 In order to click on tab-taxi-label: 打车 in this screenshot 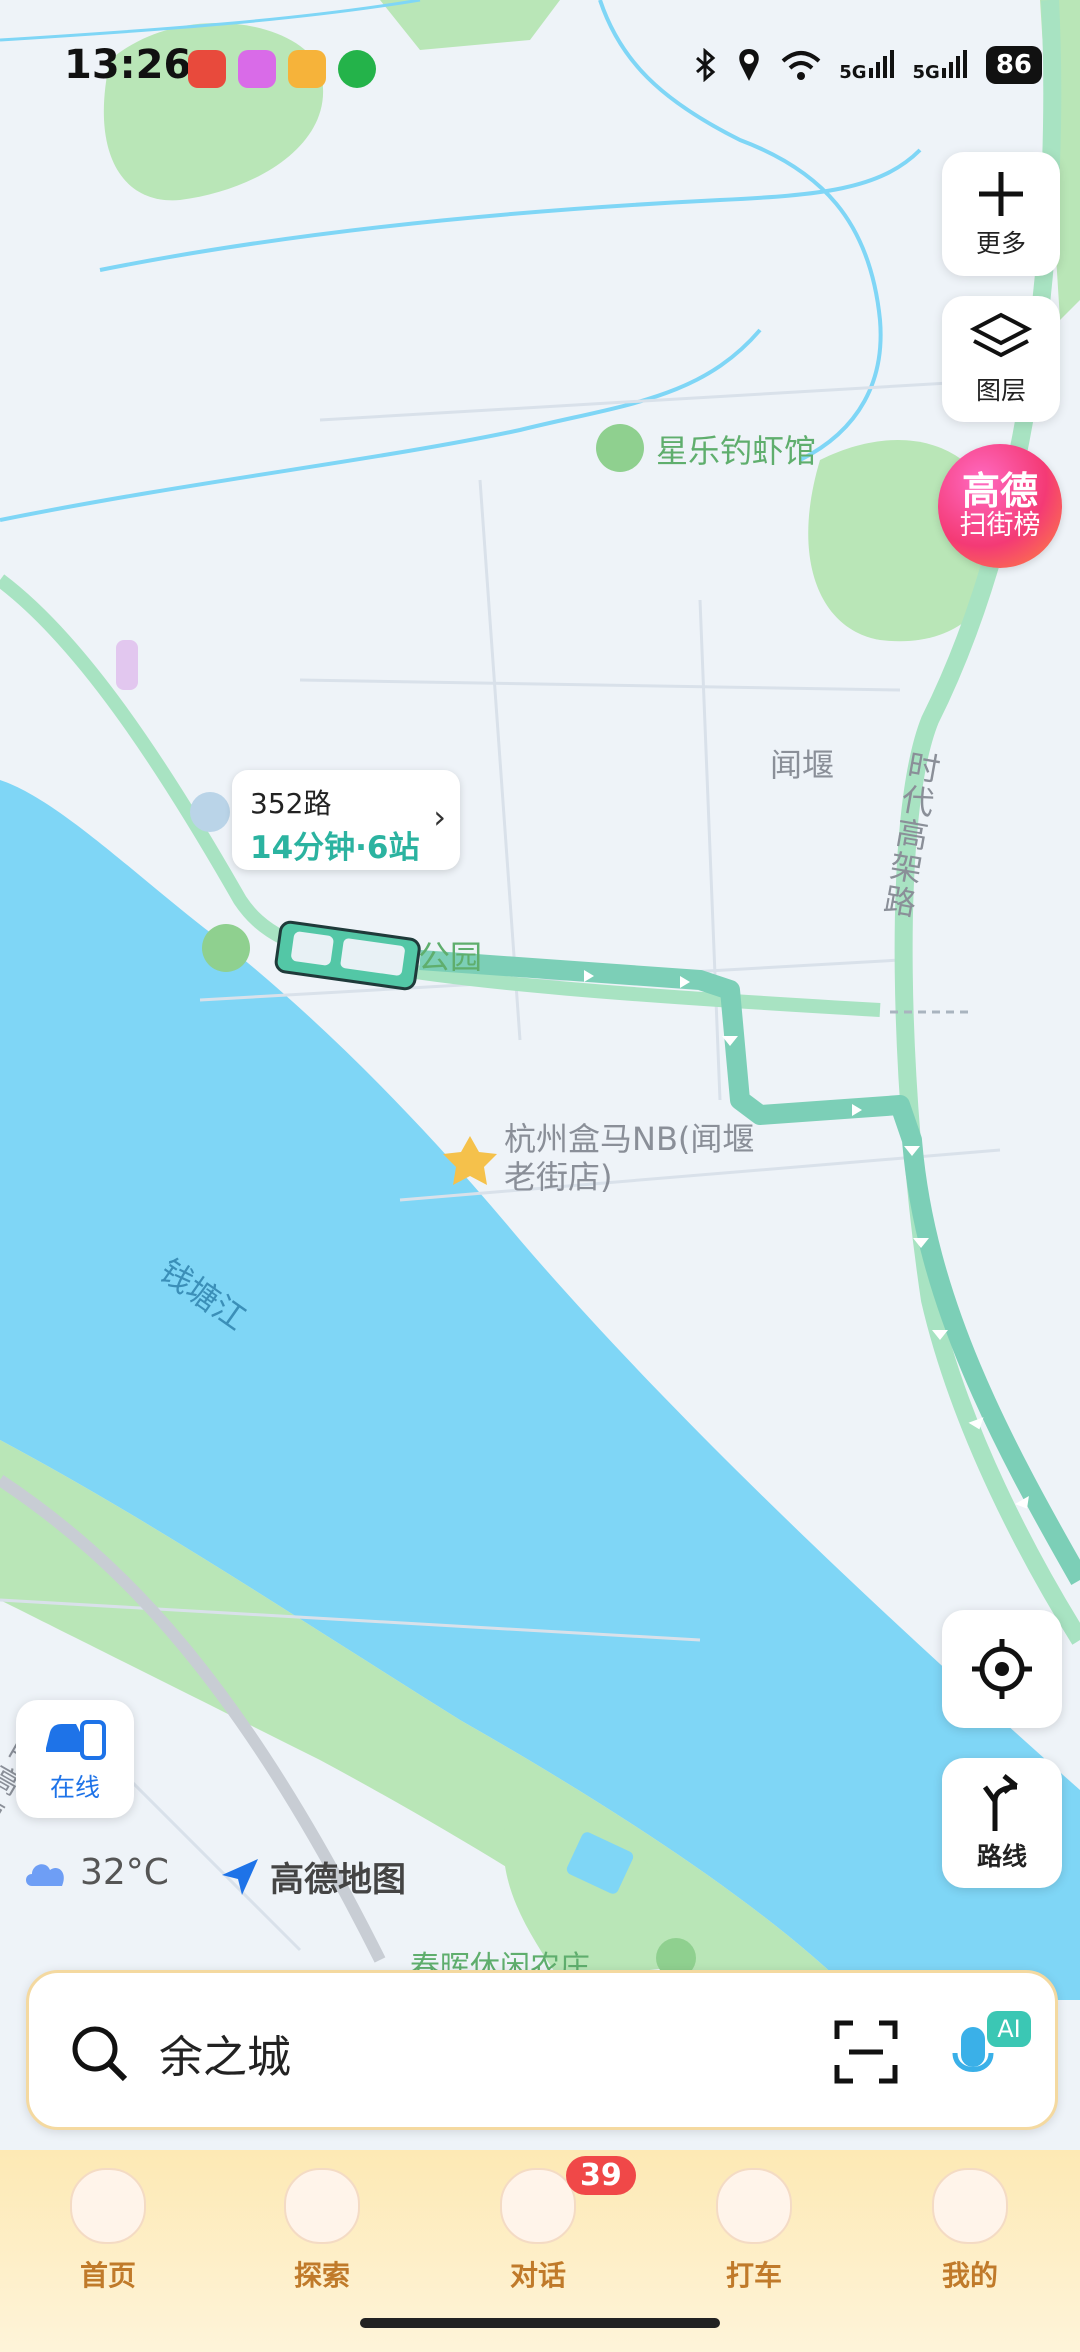, I will do `click(753, 2275)`.